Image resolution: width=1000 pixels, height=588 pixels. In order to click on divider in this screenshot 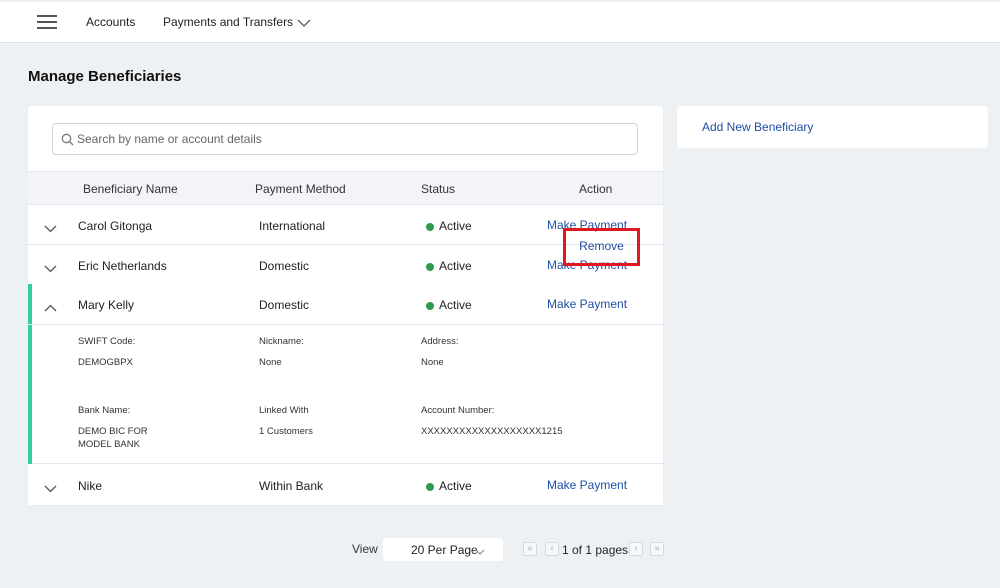, I will do `click(345, 324)`.